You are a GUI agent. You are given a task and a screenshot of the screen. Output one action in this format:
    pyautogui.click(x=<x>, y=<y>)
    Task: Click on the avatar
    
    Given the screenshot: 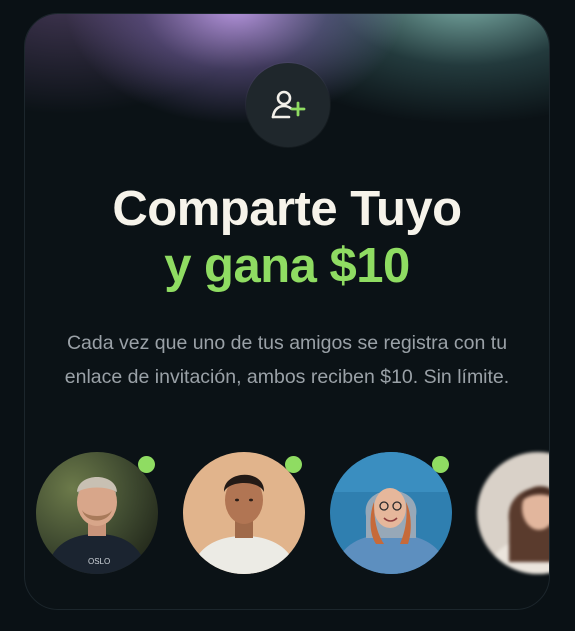 What is the action you would take?
    pyautogui.click(x=513, y=513)
    